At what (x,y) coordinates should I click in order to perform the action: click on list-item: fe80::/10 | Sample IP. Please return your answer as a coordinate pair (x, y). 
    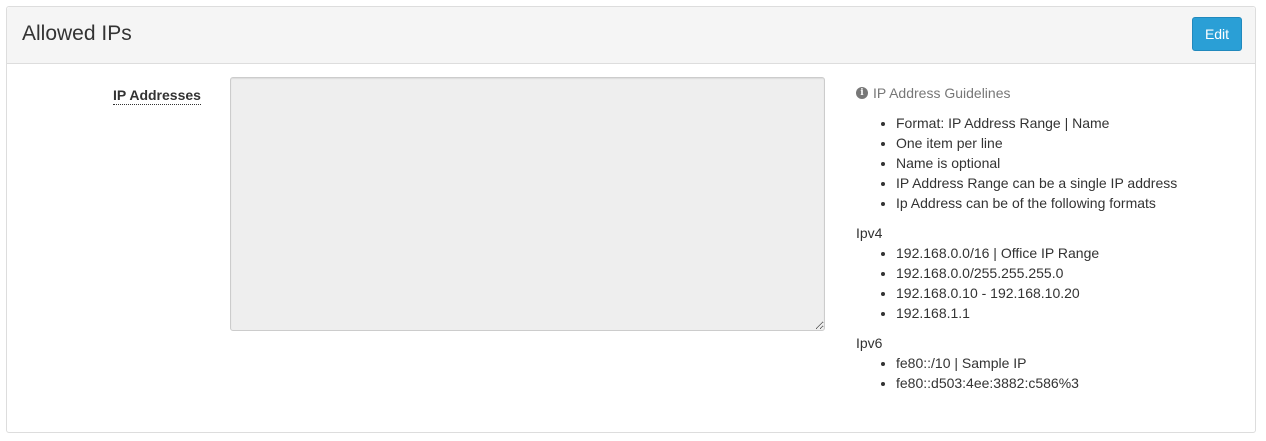
    Looking at the image, I should click on (1071, 363).